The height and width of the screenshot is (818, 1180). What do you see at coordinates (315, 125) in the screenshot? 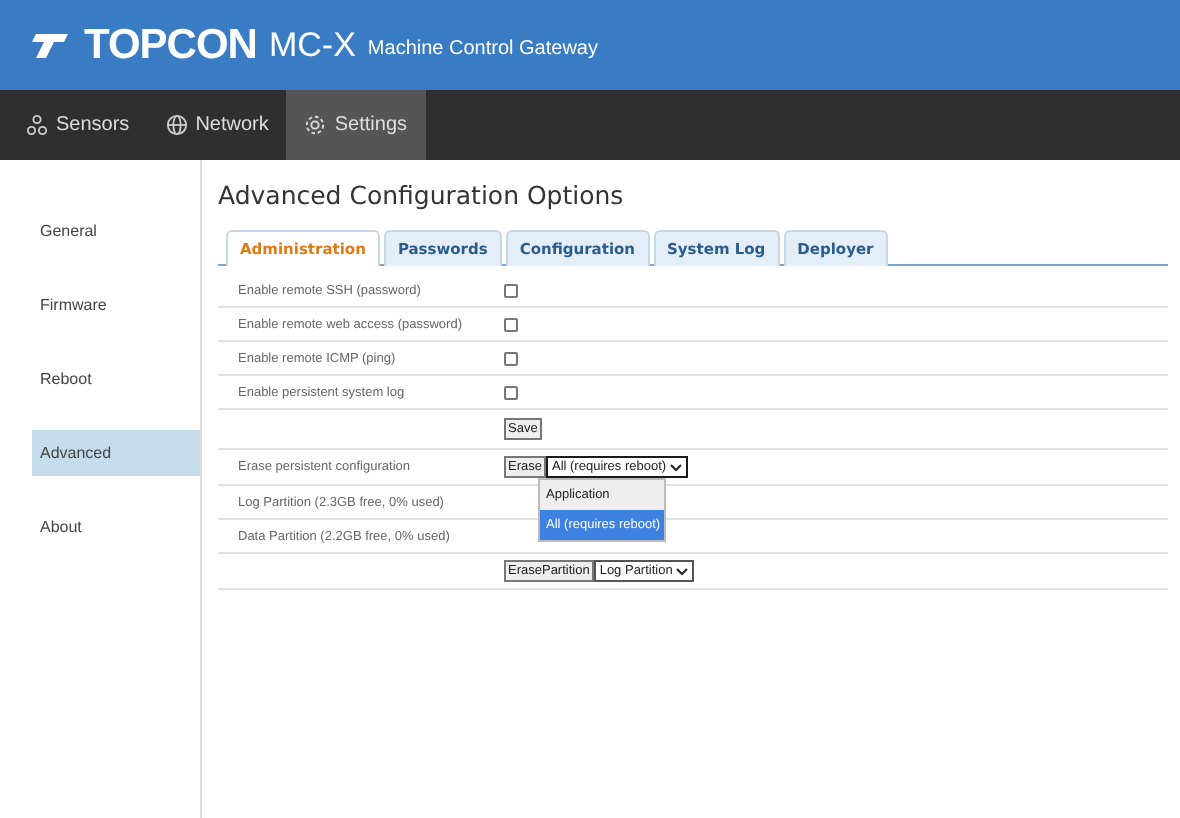
I see `settings-icon` at bounding box center [315, 125].